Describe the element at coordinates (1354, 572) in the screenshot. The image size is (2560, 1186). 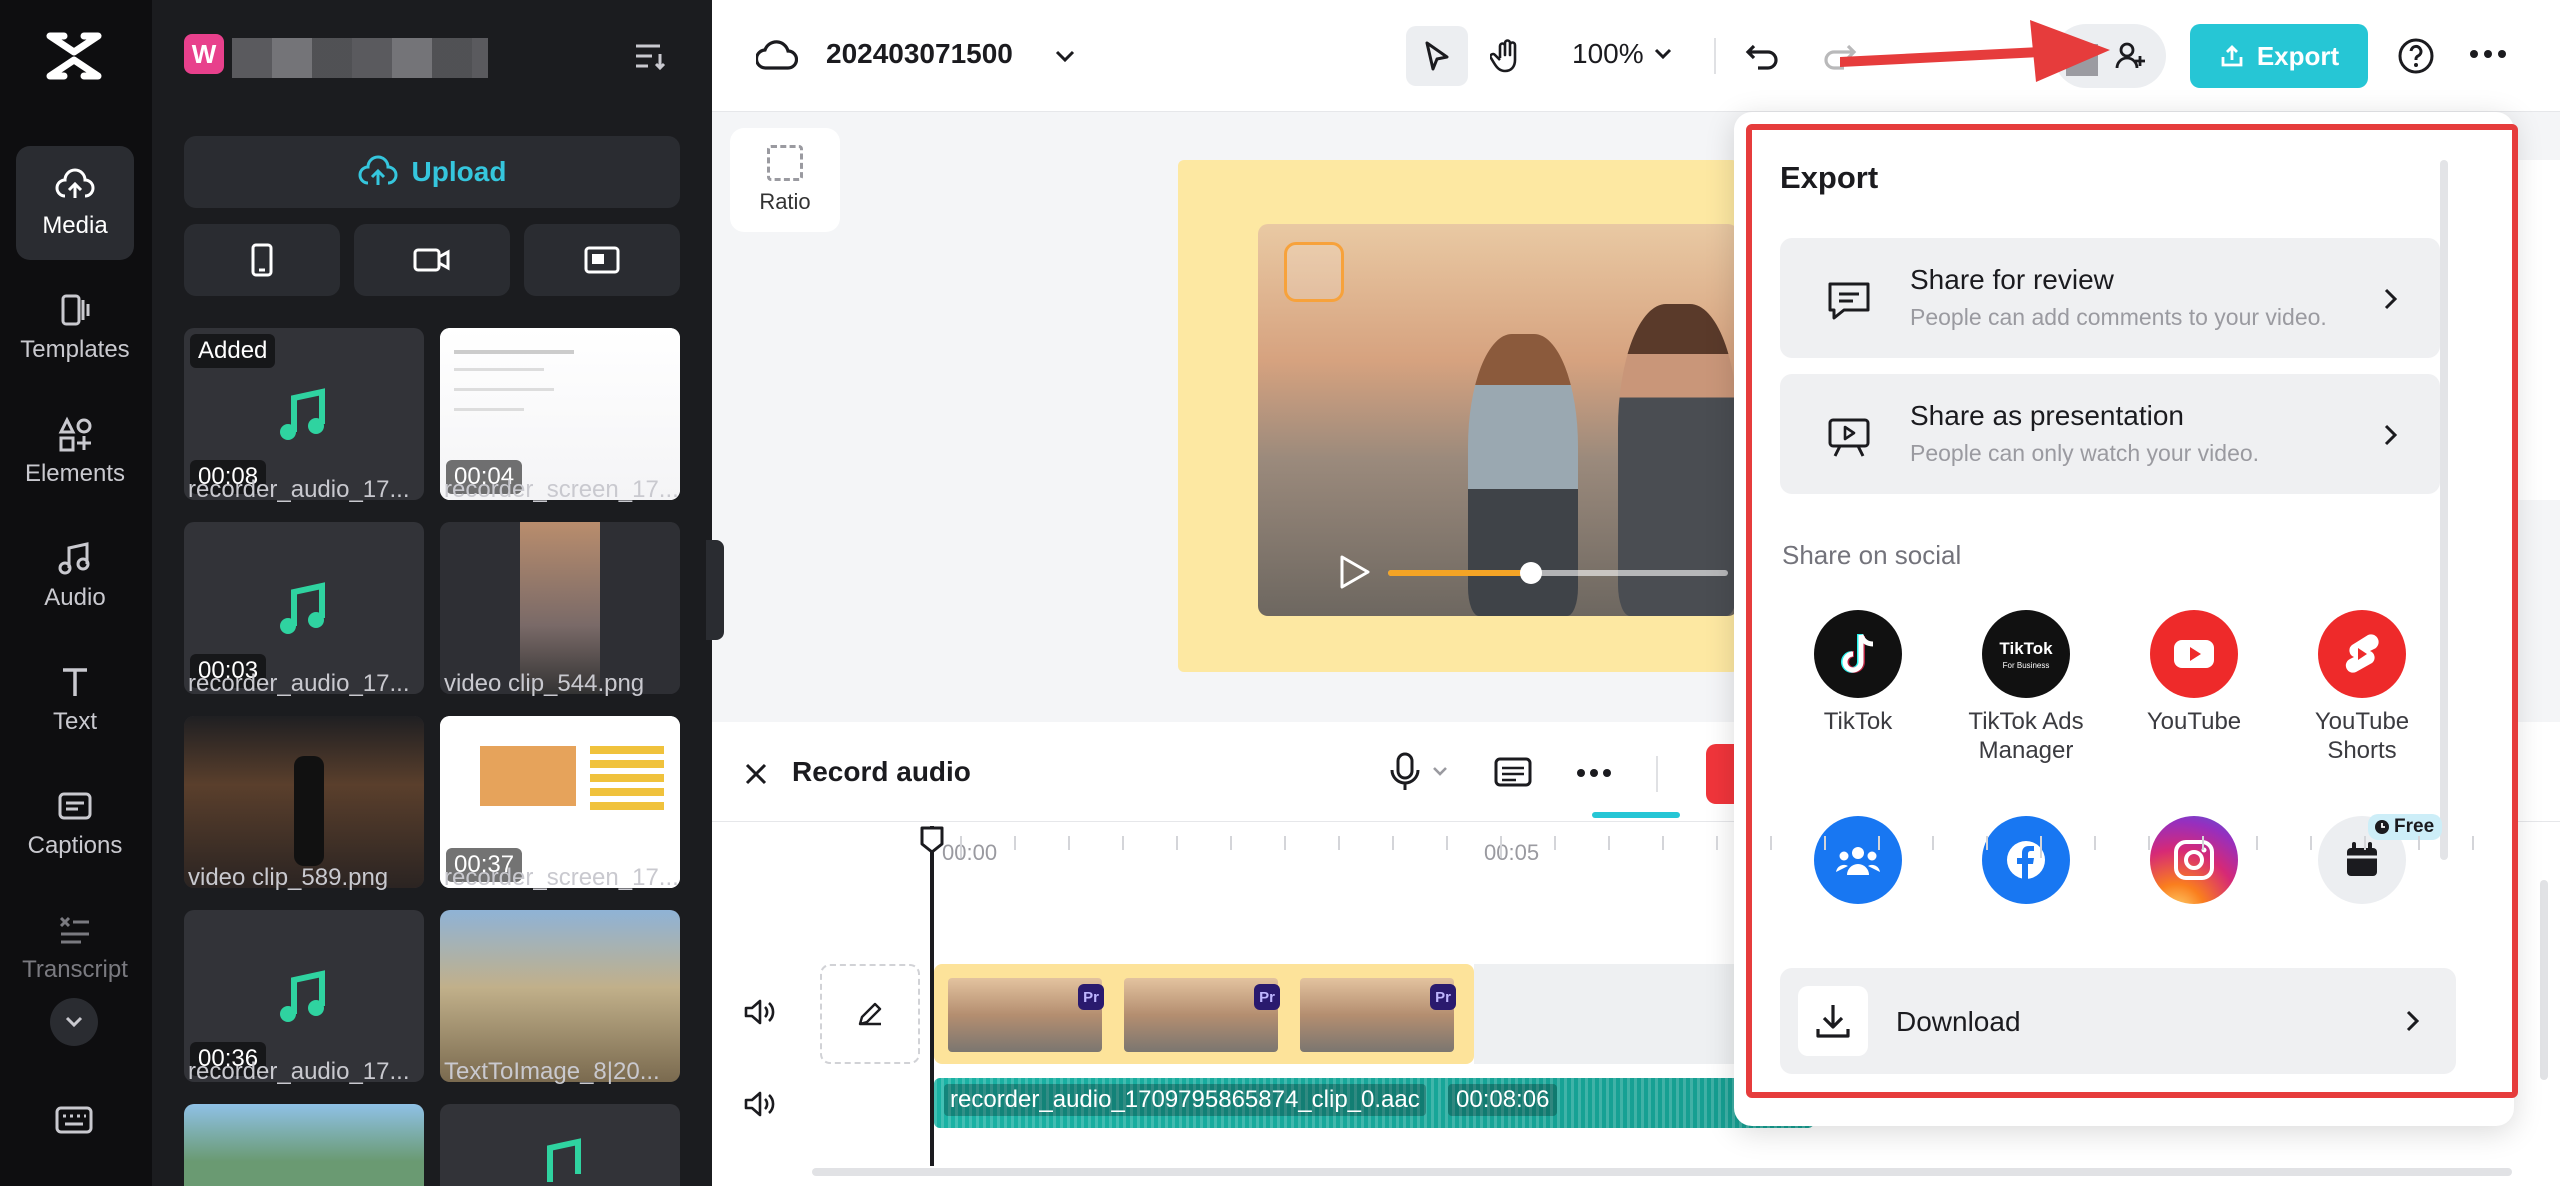
I see `play-icon` at that location.